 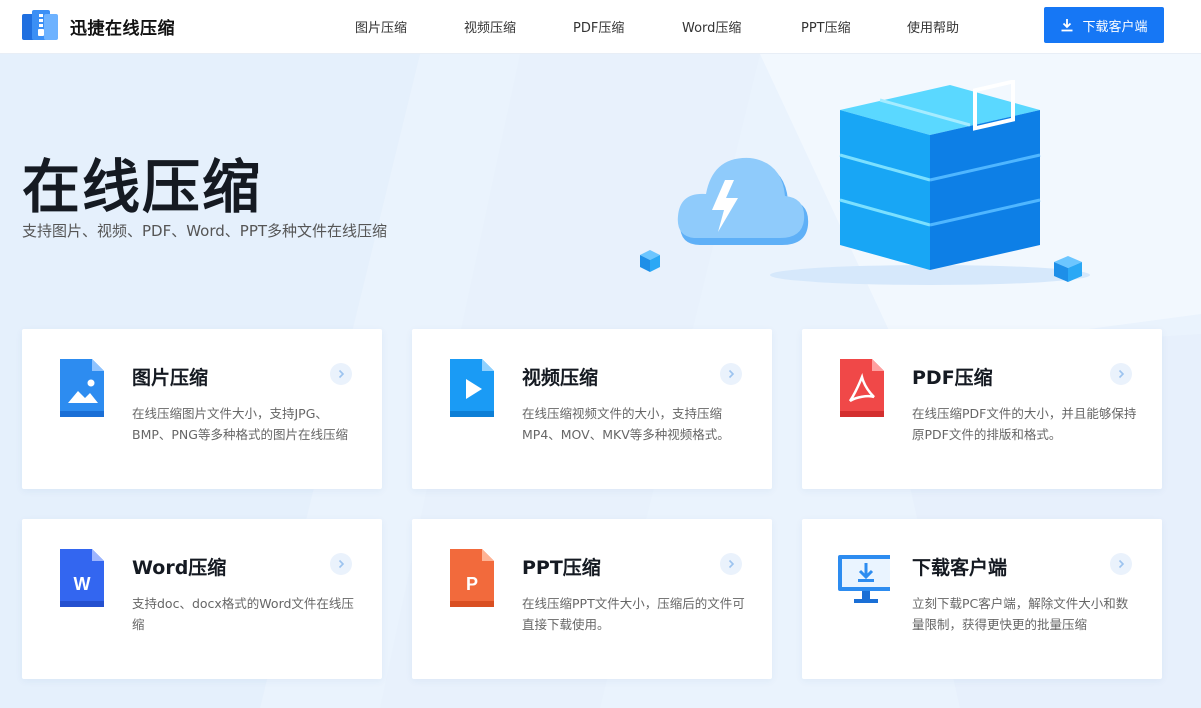 What do you see at coordinates (142, 187) in the screenshot?
I see `hero-title: 在线压缩` at bounding box center [142, 187].